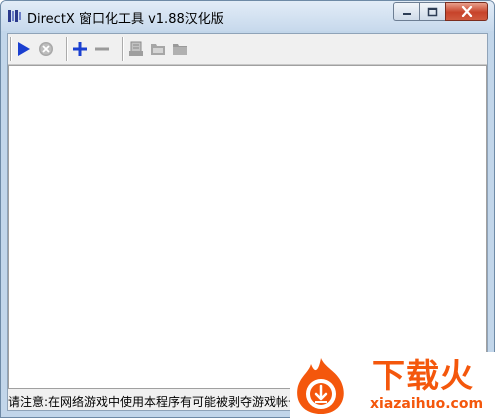  I want to click on open-folder-button, so click(157, 49).